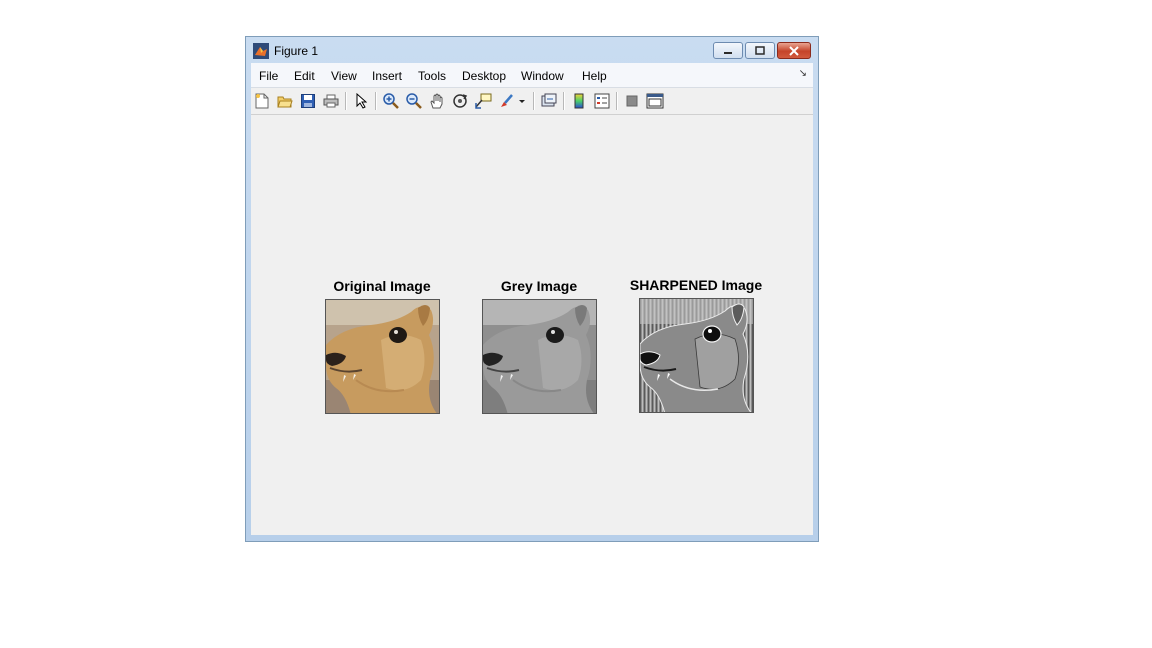 The width and height of the screenshot is (1152, 648). What do you see at coordinates (507, 101) in the screenshot?
I see `brush-icon` at bounding box center [507, 101].